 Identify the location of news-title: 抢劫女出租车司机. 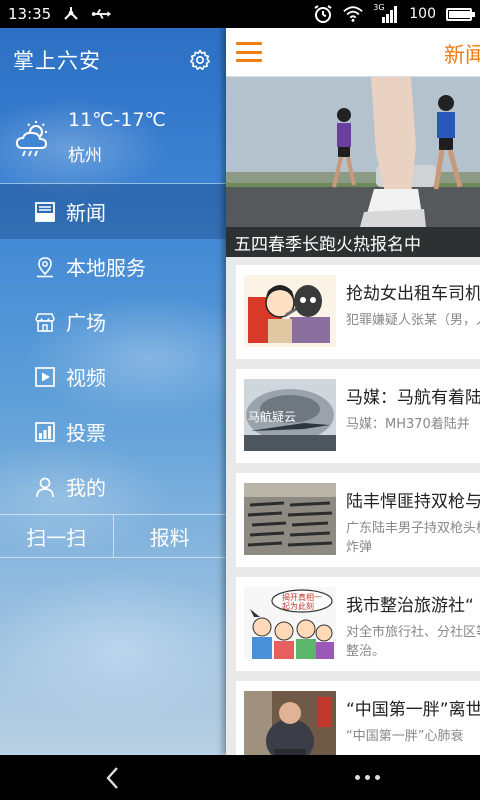
(413, 294).